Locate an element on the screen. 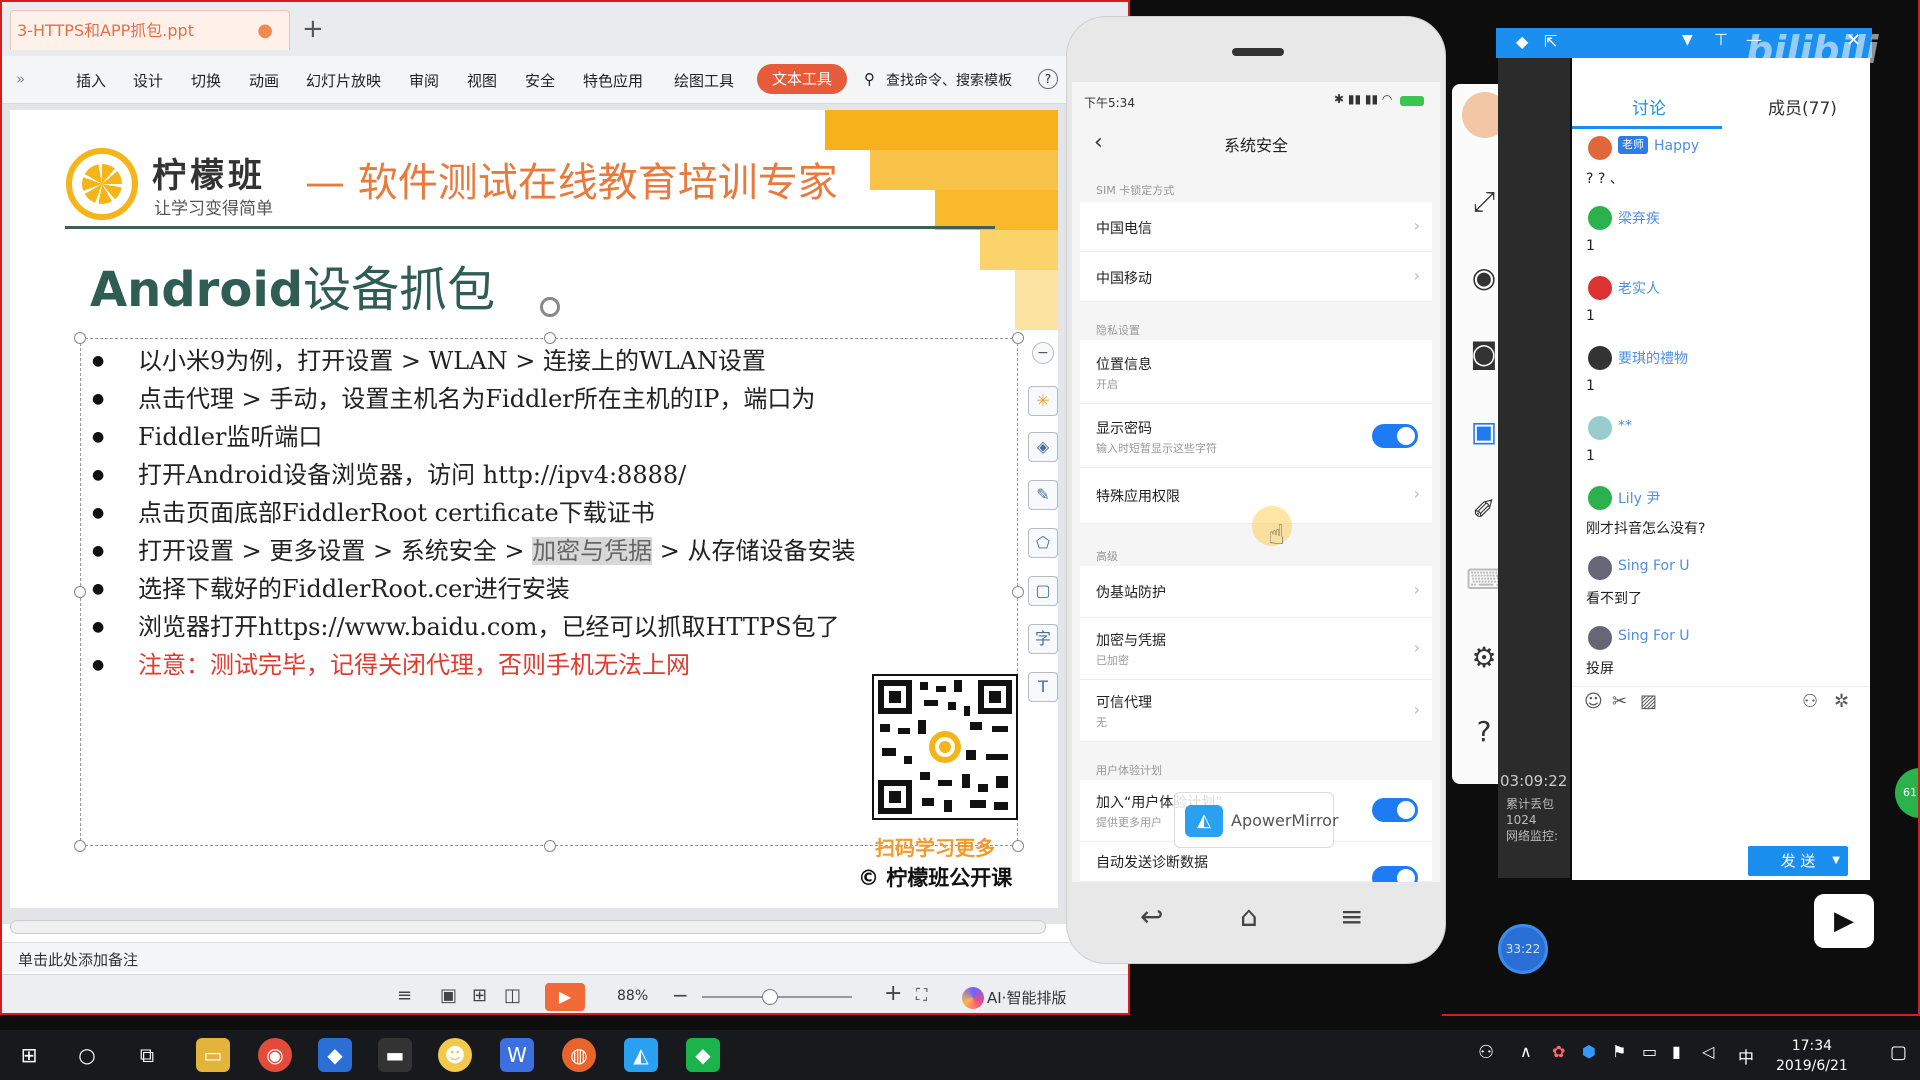 Image resolution: width=1920 pixels, height=1080 pixels. play-slideshow-button: ▶ is located at coordinates (565, 997).